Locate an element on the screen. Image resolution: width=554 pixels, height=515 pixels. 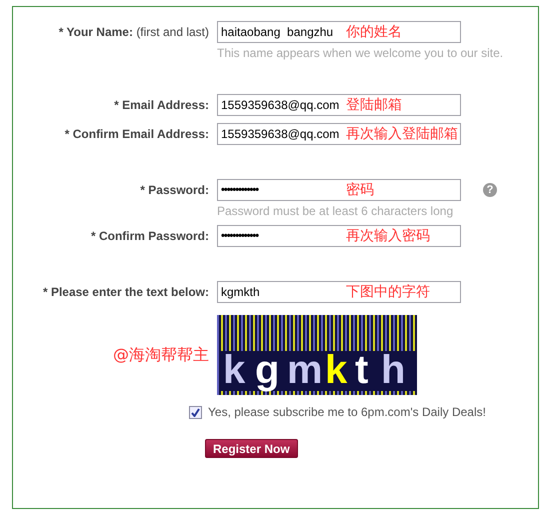
annotation: @海淘帮帮主 is located at coordinates (161, 355).